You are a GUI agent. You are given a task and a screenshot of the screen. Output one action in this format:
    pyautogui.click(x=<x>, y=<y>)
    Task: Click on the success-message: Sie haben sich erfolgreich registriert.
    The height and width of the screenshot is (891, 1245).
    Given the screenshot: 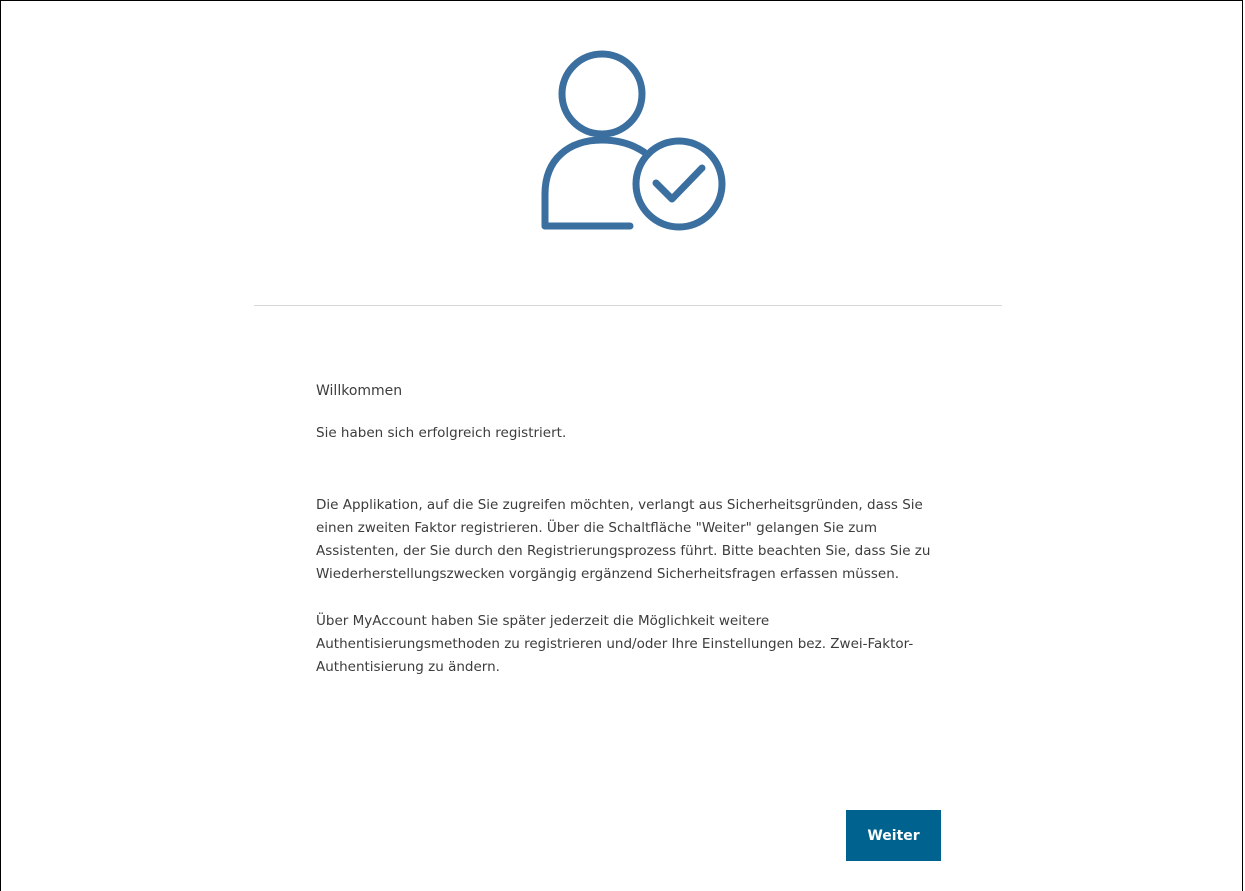 What is the action you would take?
    pyautogui.click(x=441, y=433)
    